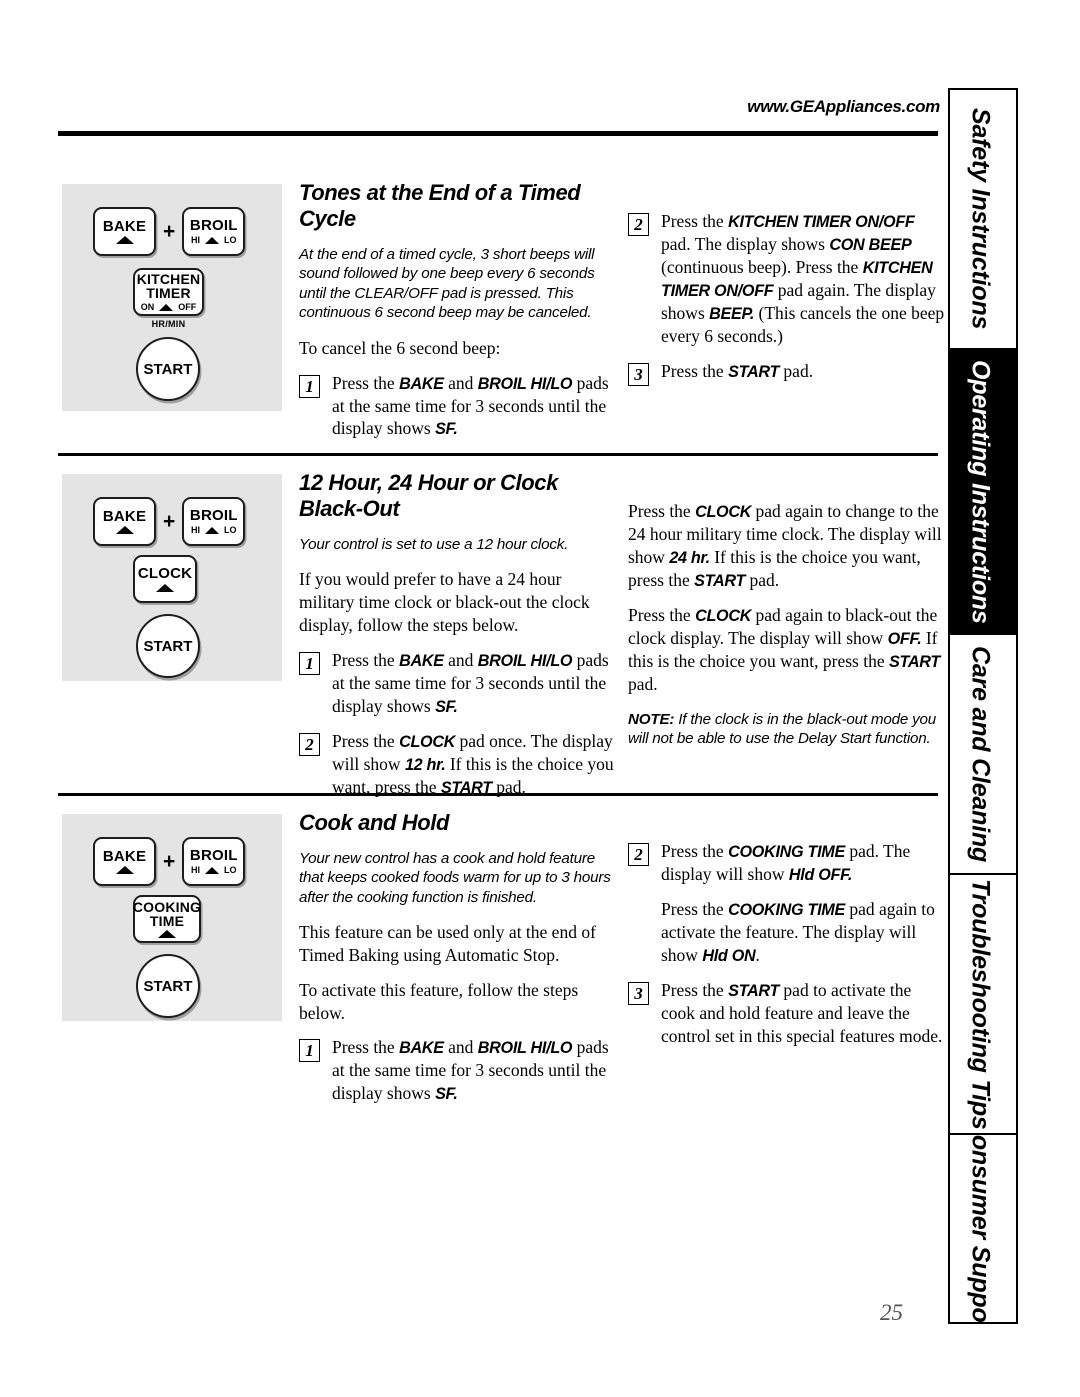 This screenshot has height=1397, width=1080. What do you see at coordinates (169, 521) in the screenshot?
I see `plus-sign: +` at bounding box center [169, 521].